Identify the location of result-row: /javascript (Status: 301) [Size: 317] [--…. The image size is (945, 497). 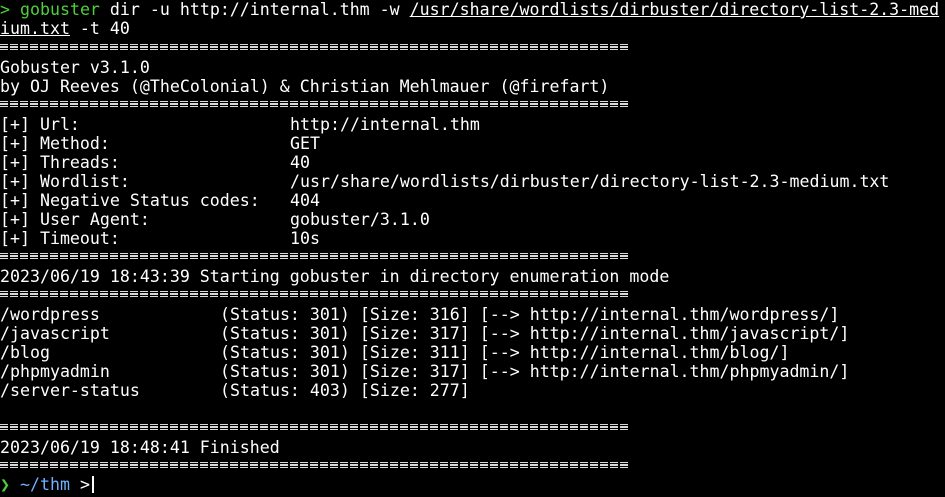
(472, 333).